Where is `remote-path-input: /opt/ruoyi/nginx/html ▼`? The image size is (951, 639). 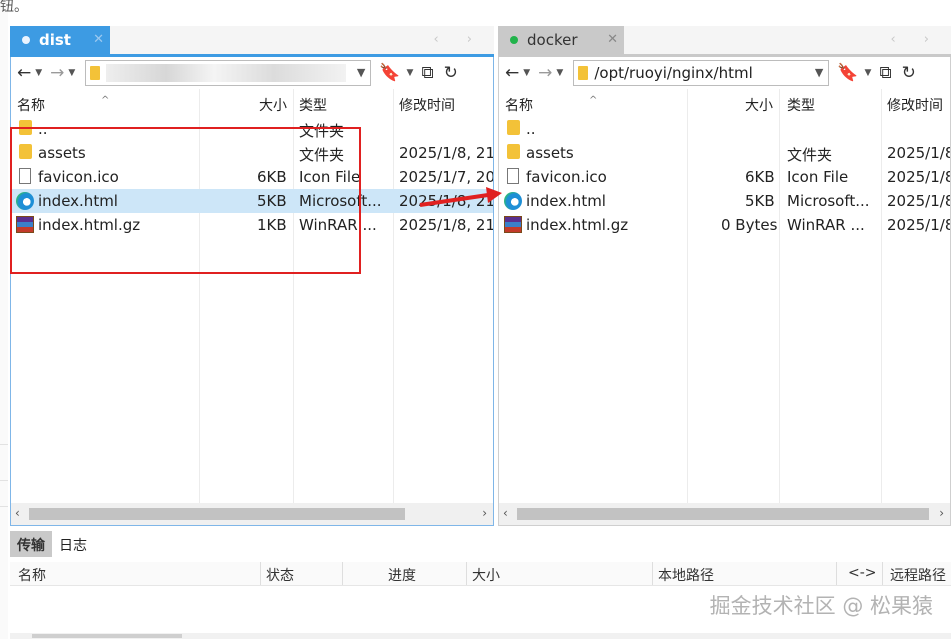
remote-path-input: /opt/ruoyi/nginx/html ▼ is located at coordinates (701, 73).